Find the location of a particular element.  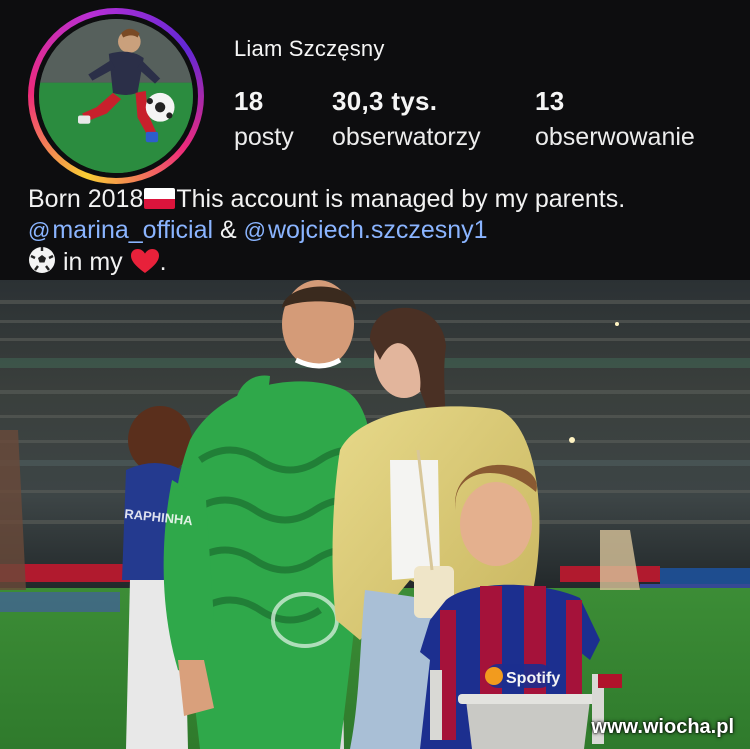

mention-wojciech-text: wojciech.szczesny1 is located at coordinates (378, 230).